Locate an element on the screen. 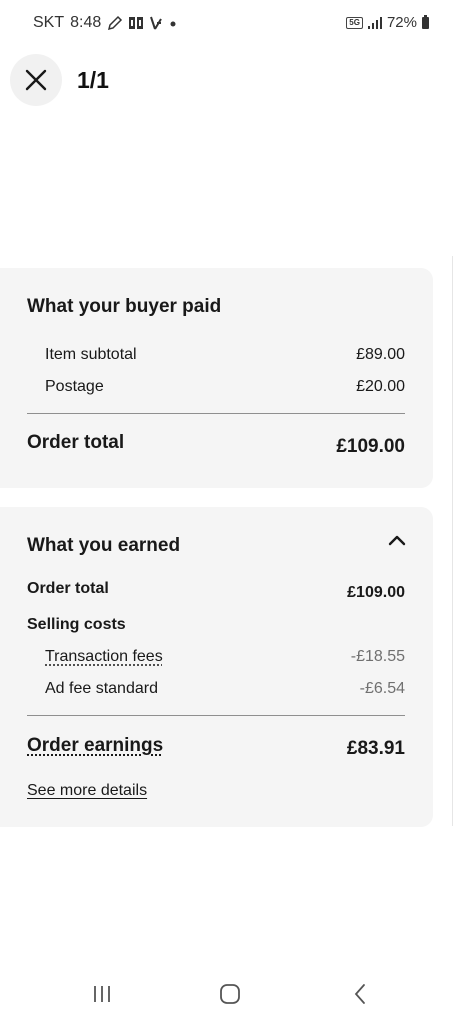 This screenshot has height=1024, width=461. signal-icon is located at coordinates (374, 22).